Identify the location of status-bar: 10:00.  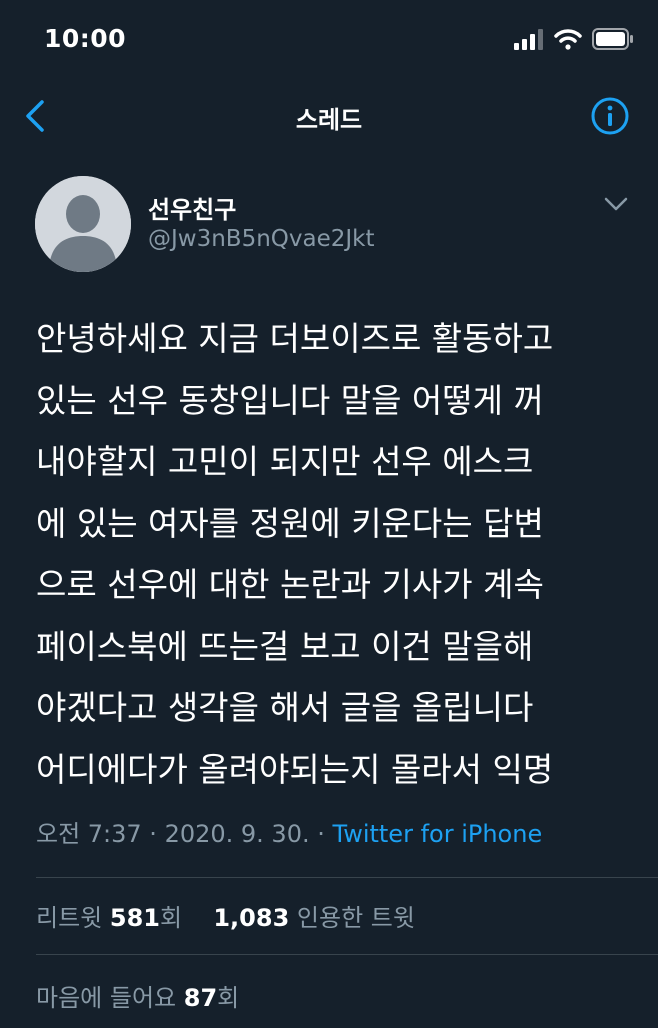
(329, 40).